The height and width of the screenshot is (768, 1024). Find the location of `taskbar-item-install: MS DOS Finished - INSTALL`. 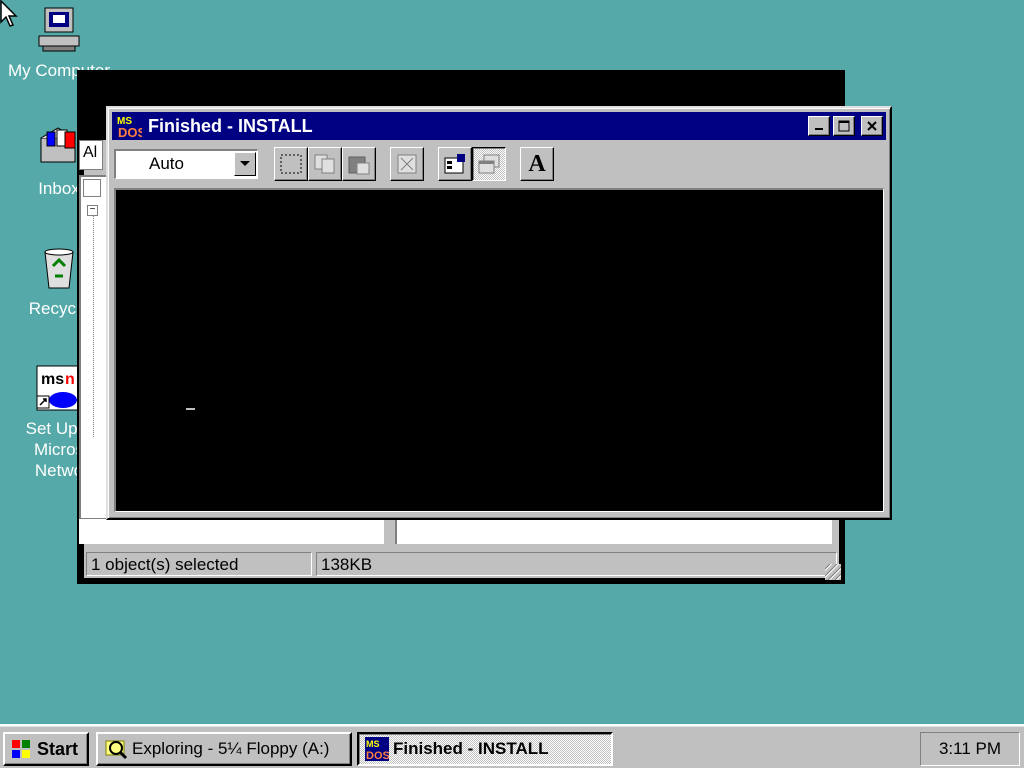

taskbar-item-install: MS DOS Finished - INSTALL is located at coordinates (485, 749).